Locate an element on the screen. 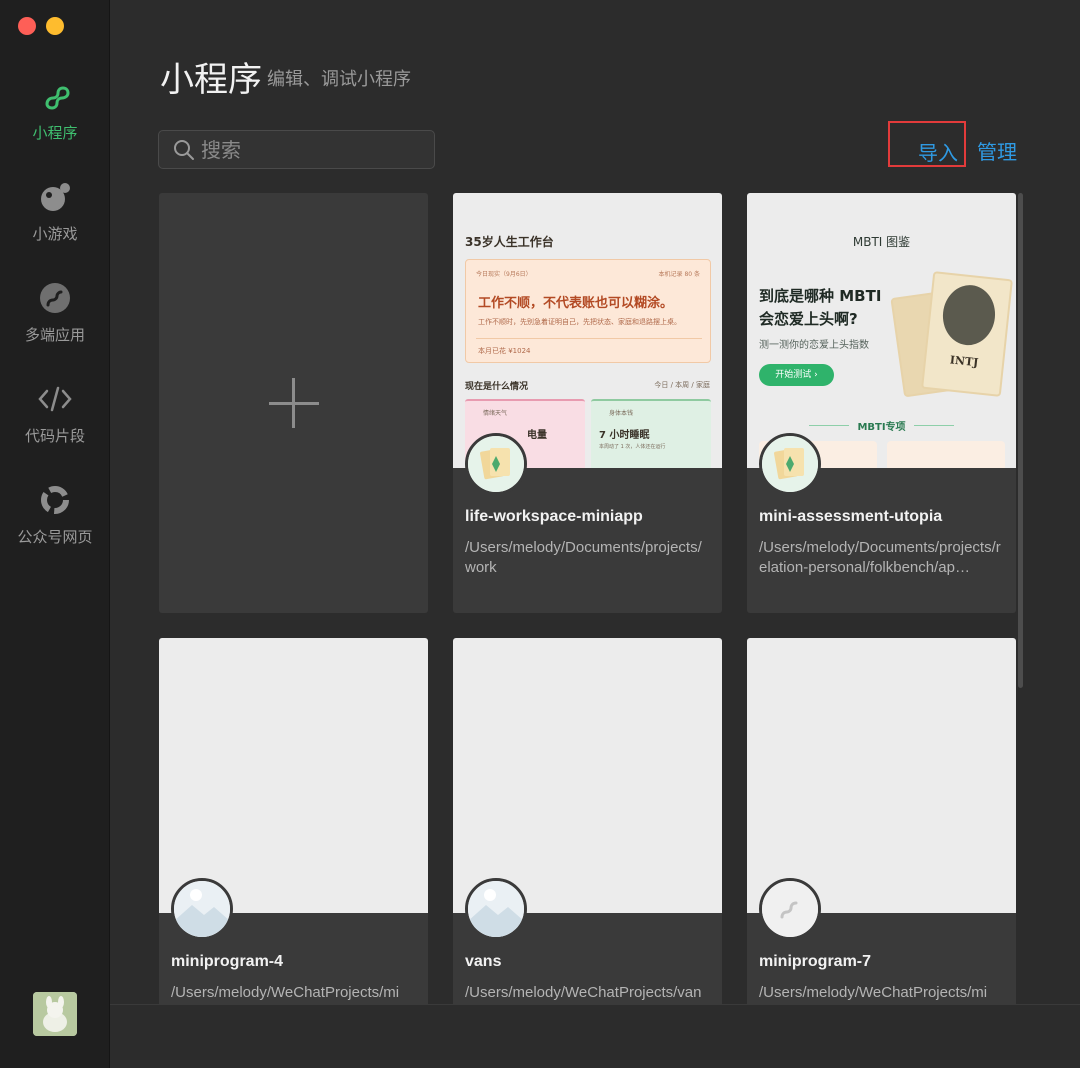 This screenshot has width=1080, height=1068. sidebar-item-label: 多端应用 is located at coordinates (54, 335).